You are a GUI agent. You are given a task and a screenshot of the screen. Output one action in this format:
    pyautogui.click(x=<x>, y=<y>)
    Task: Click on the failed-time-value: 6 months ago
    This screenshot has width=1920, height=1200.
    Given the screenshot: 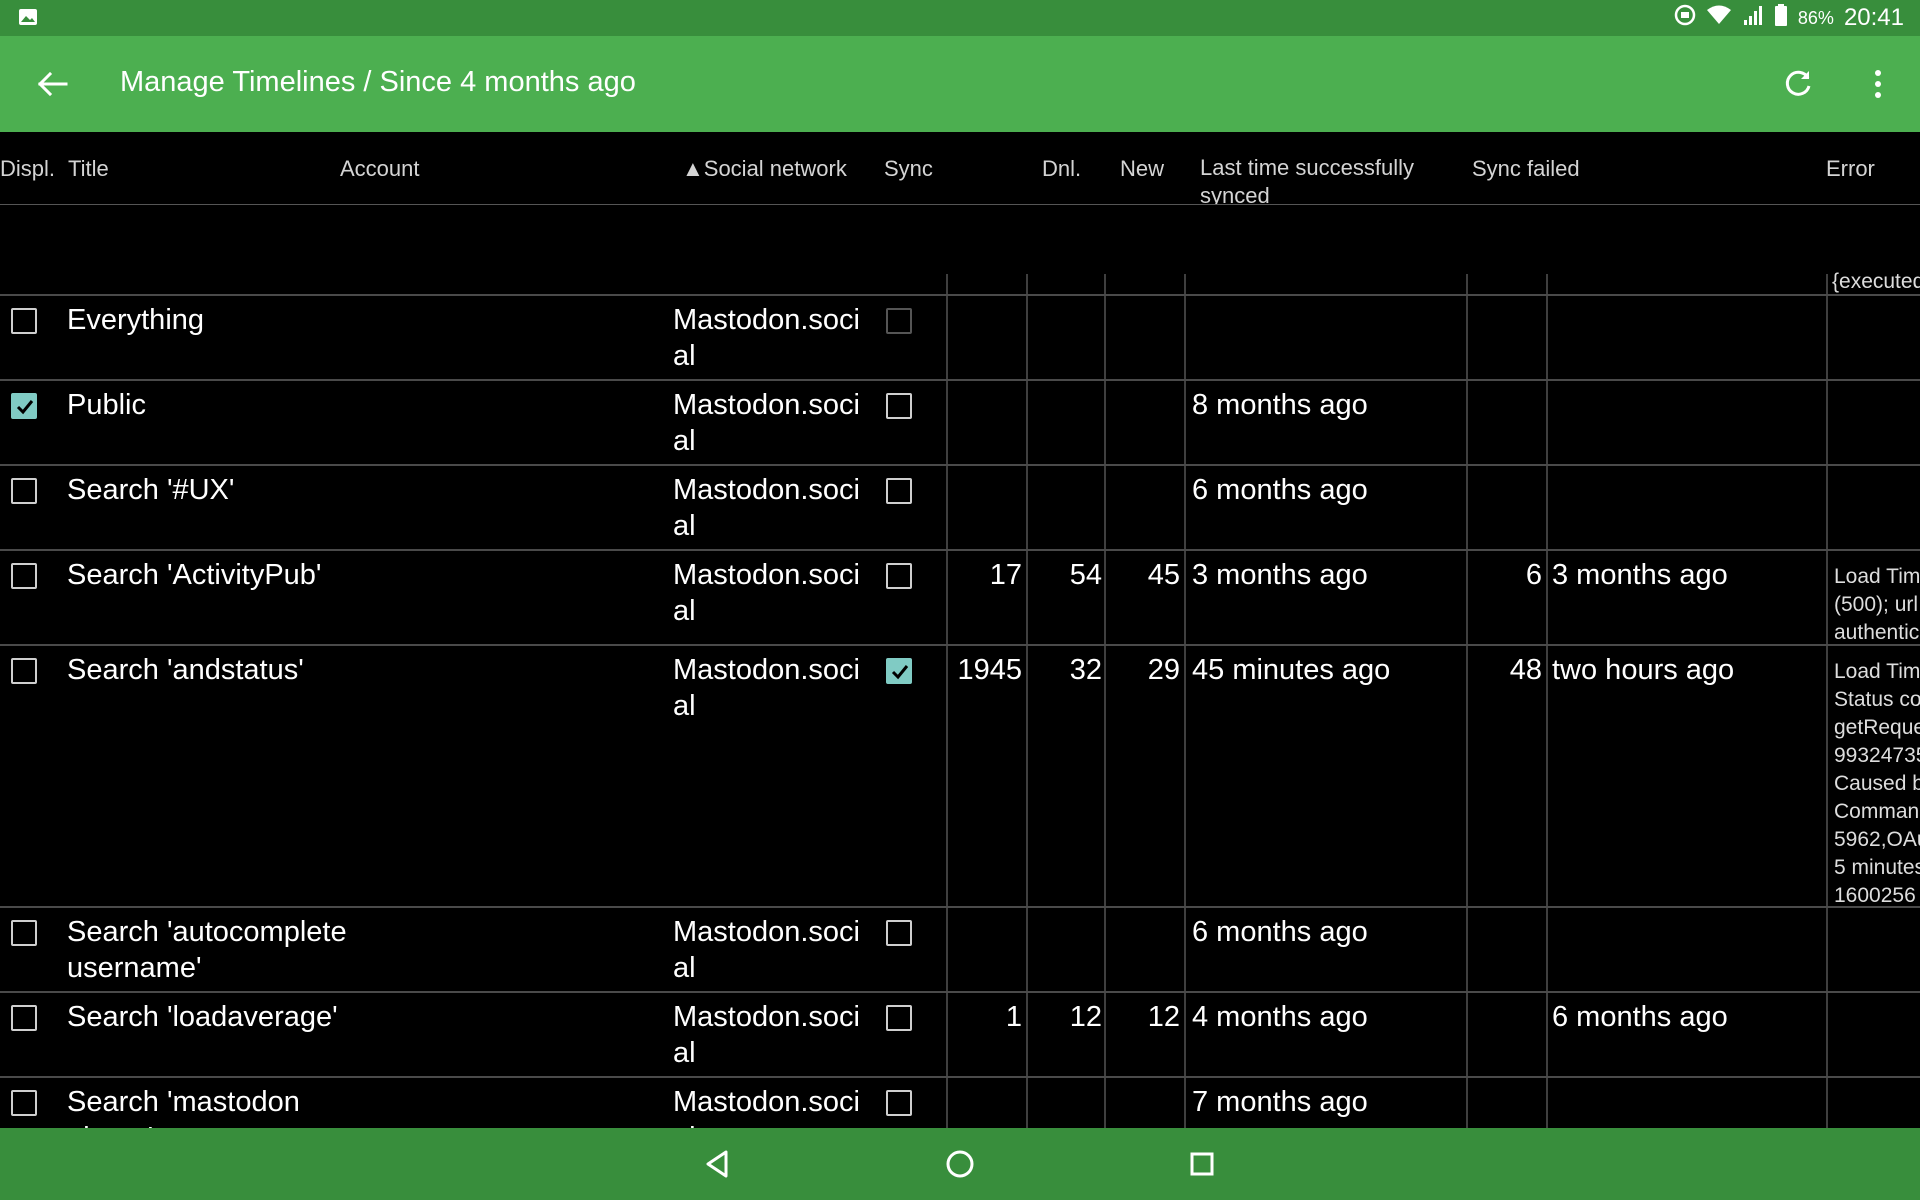 What is the action you would take?
    pyautogui.click(x=1640, y=1017)
    